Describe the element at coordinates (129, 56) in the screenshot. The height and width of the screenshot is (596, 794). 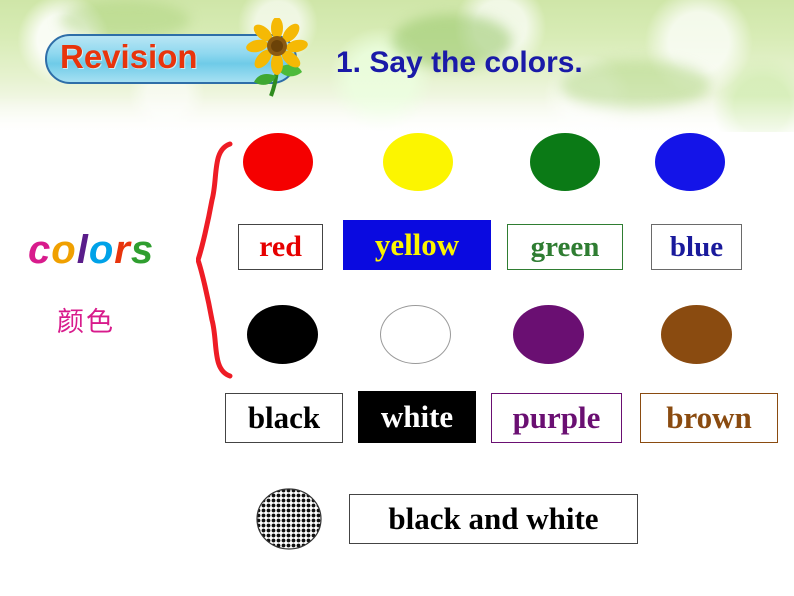
I see `revision-banner-label: Revision` at that location.